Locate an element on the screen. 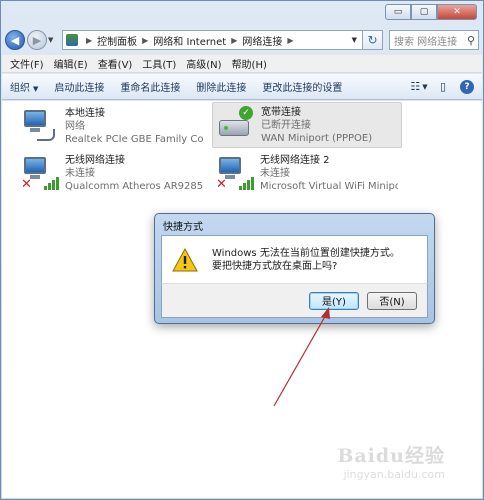 This screenshot has width=484, height=500. dialog-body: Windows 无法在当前位置创建快捷方式。 要把快捷方式放在桌面上吗? is located at coordinates (294, 259).